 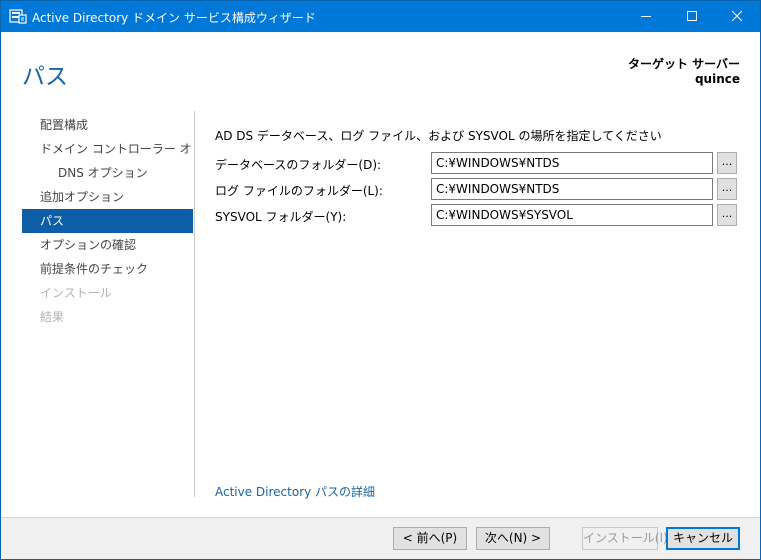 I want to click on close-icon, so click(x=737, y=16).